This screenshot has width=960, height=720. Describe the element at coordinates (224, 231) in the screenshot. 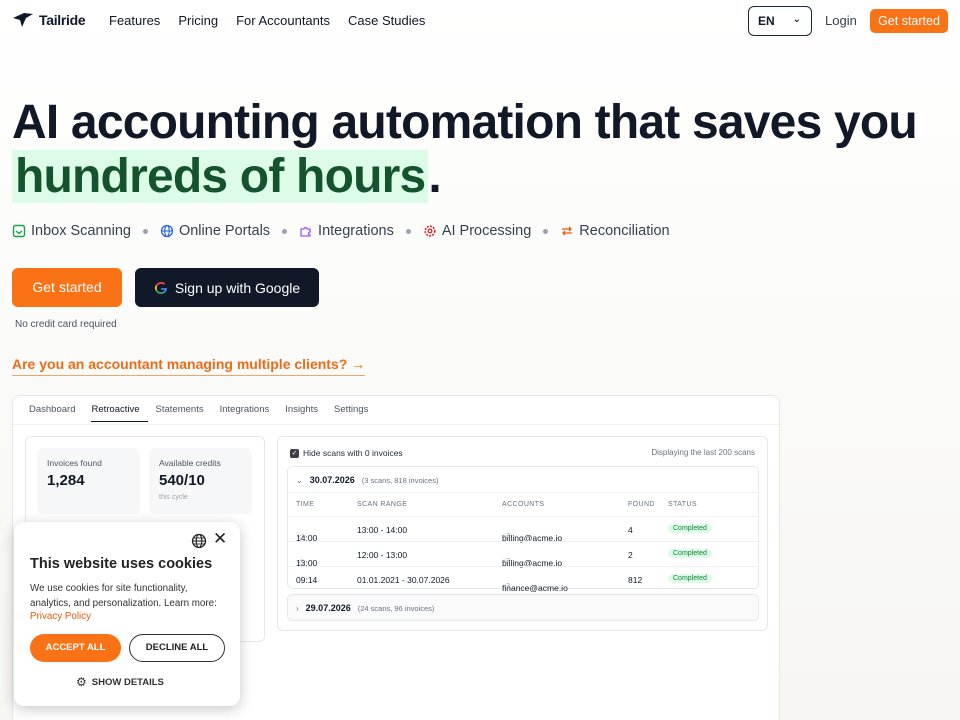

I see `feature-label: Online Portals` at that location.